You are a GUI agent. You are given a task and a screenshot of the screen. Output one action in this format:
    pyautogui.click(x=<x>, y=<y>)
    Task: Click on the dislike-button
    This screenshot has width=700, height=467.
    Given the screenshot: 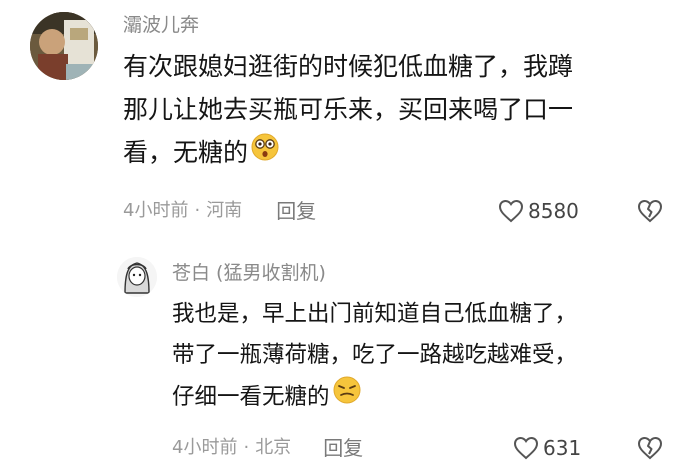 What is the action you would take?
    pyautogui.click(x=650, y=213)
    